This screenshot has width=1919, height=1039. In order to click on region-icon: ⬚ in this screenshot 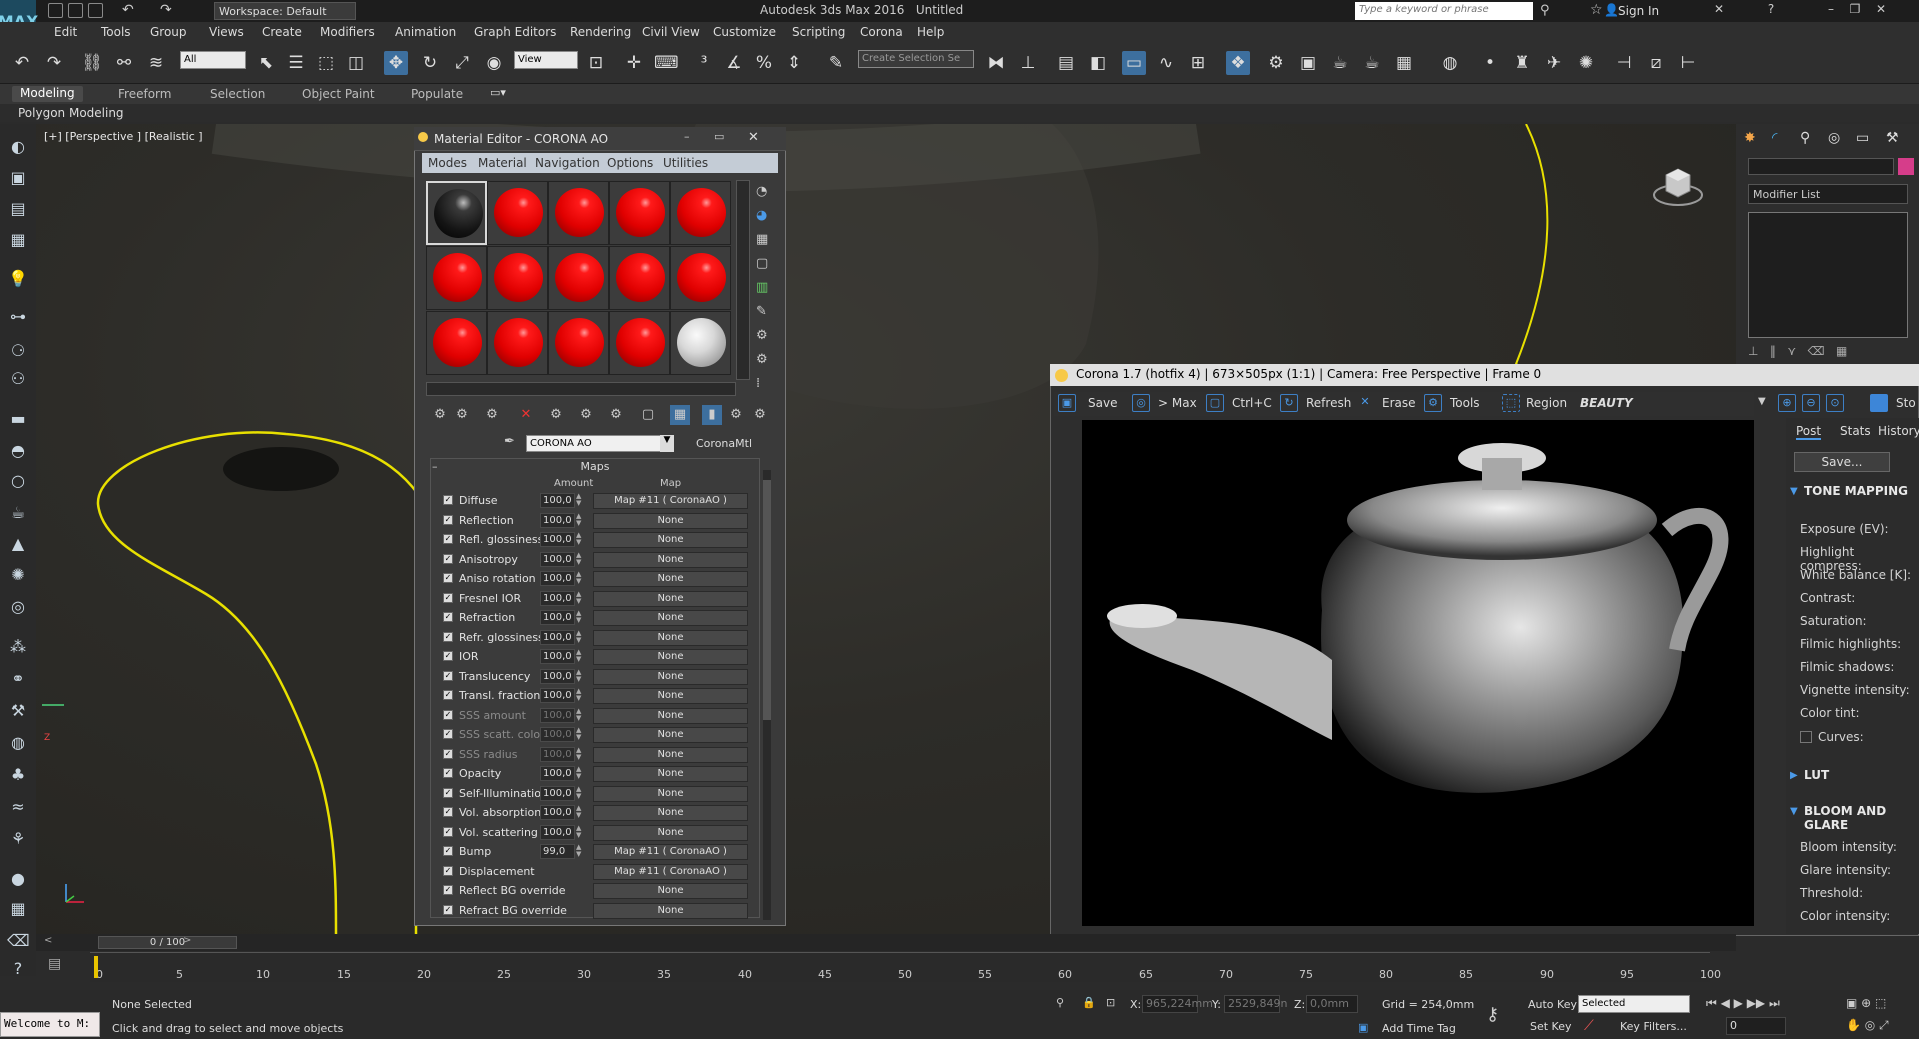, I will do `click(1511, 403)`.